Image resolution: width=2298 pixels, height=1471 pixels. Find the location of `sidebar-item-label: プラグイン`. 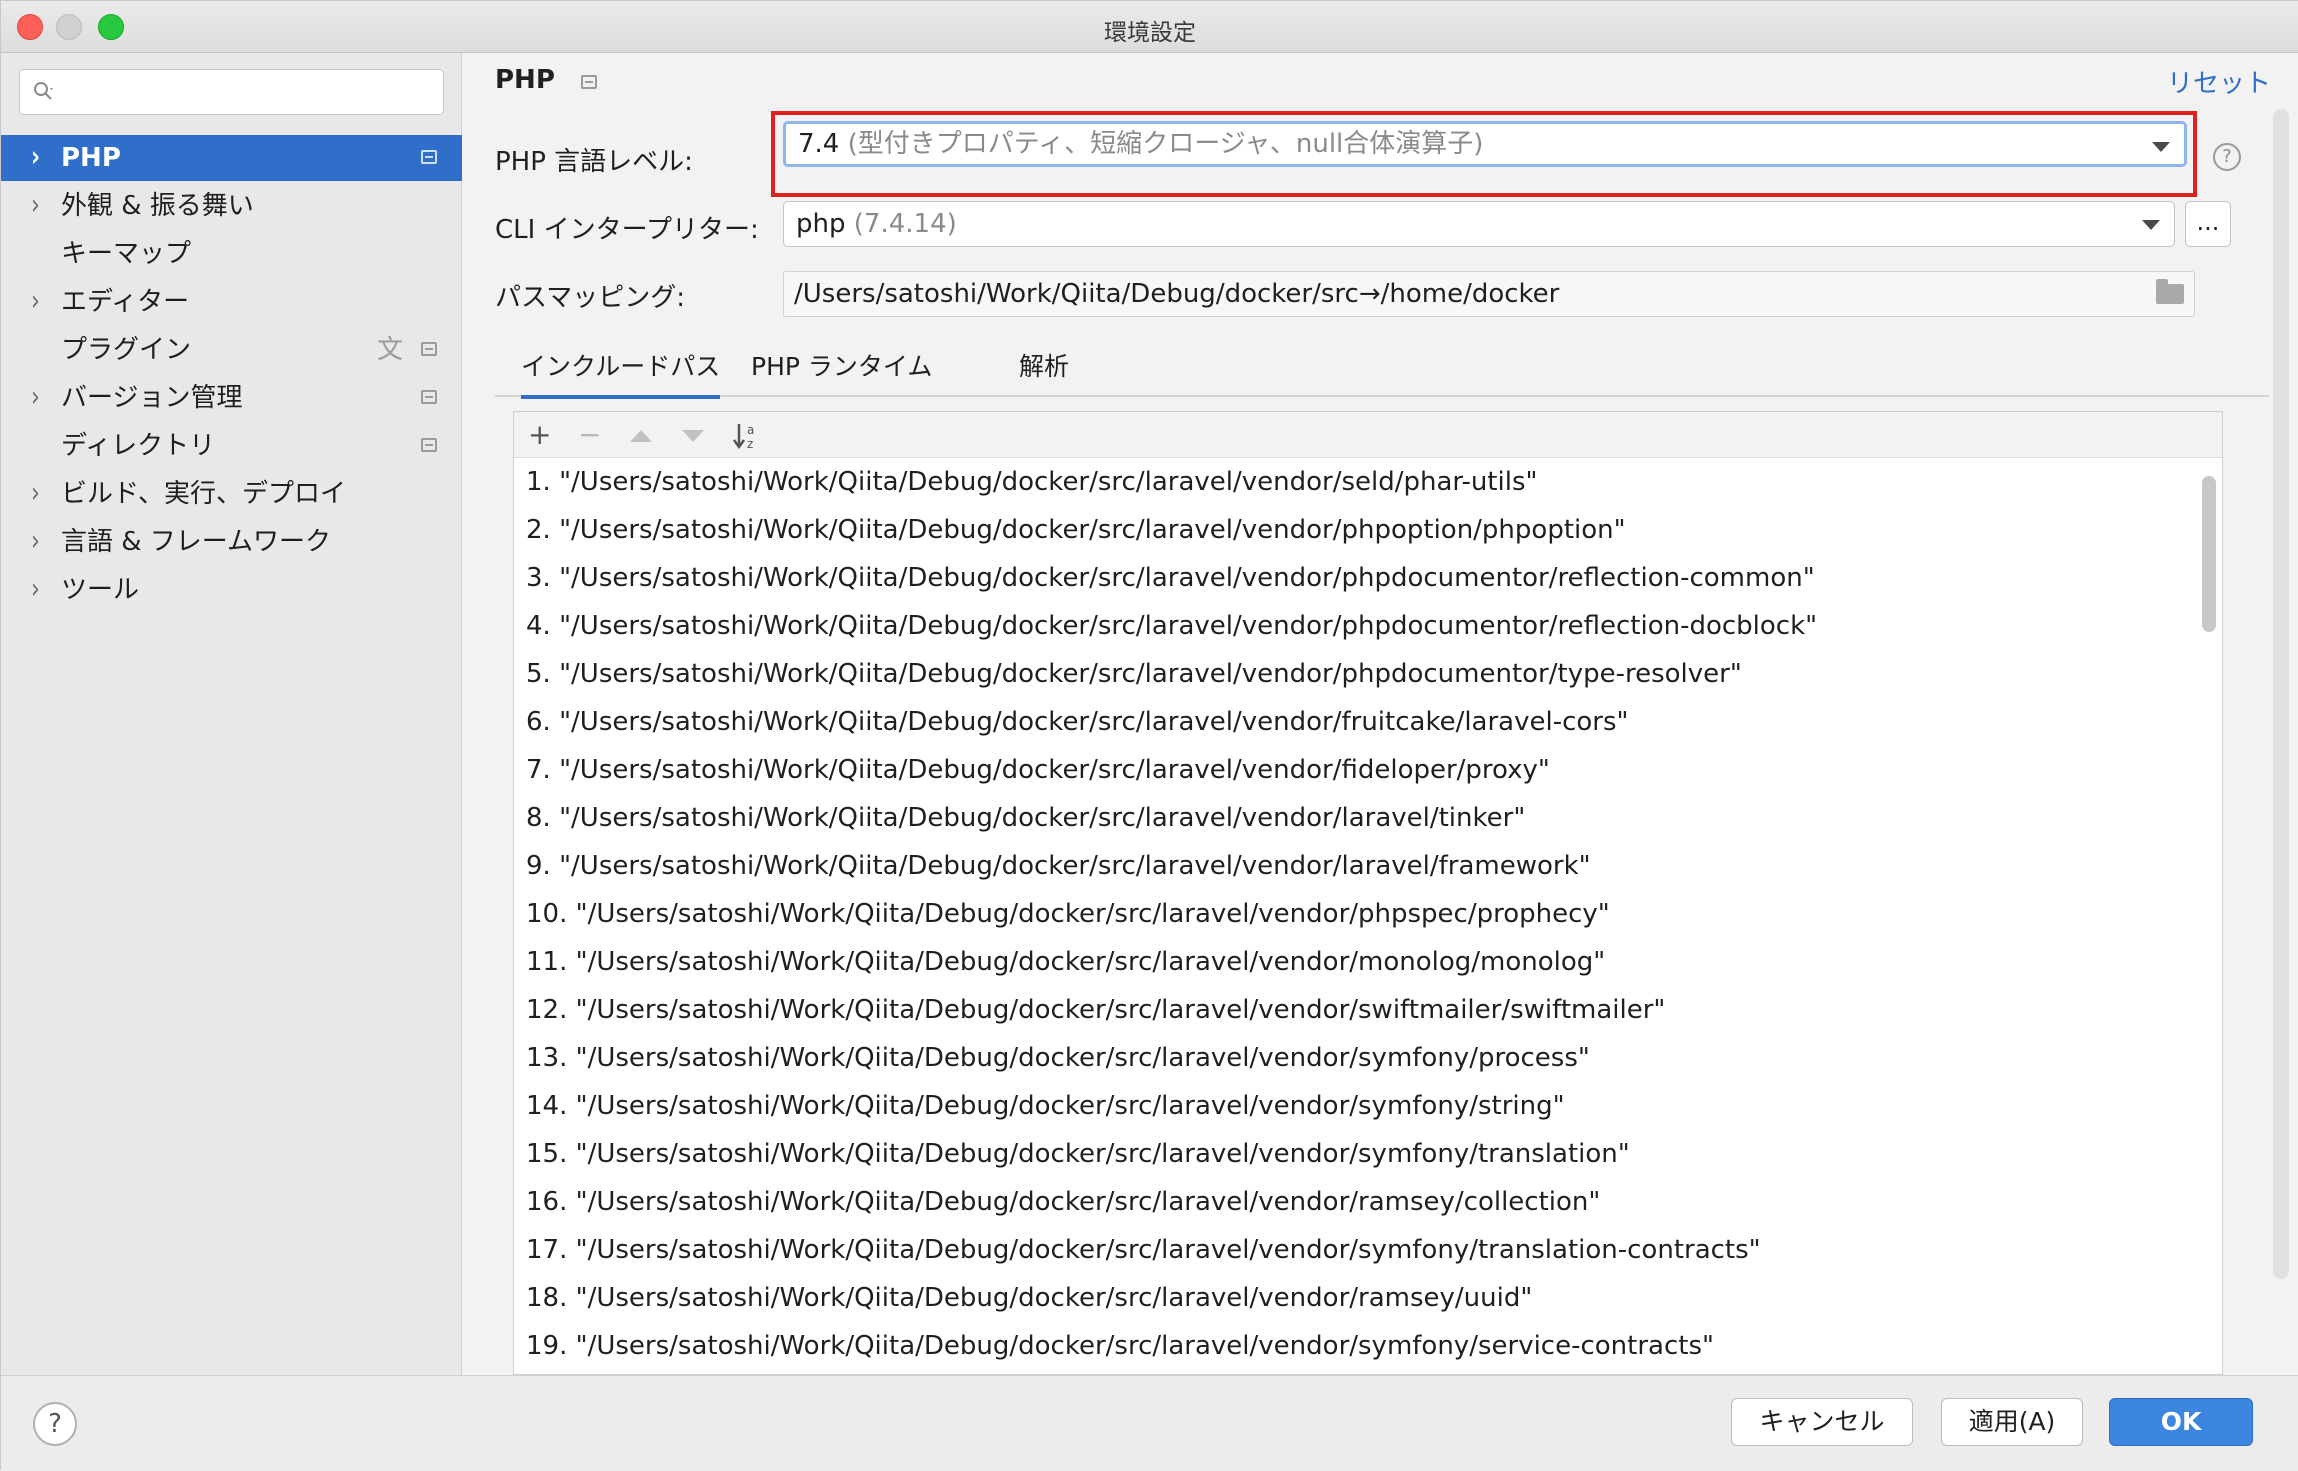

sidebar-item-label: プラグイン is located at coordinates (126, 350).